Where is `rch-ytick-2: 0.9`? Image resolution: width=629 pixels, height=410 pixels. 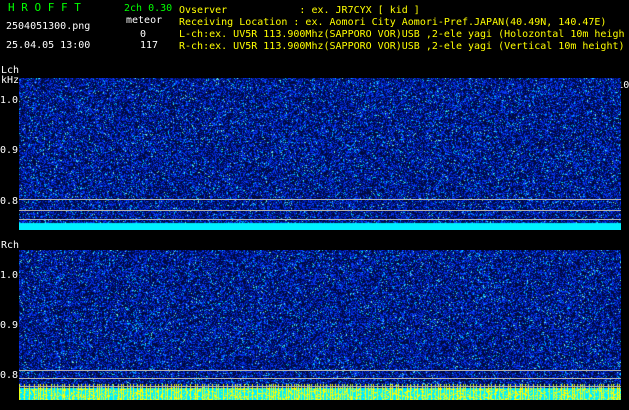 rch-ytick-2: 0.9 is located at coordinates (9, 325).